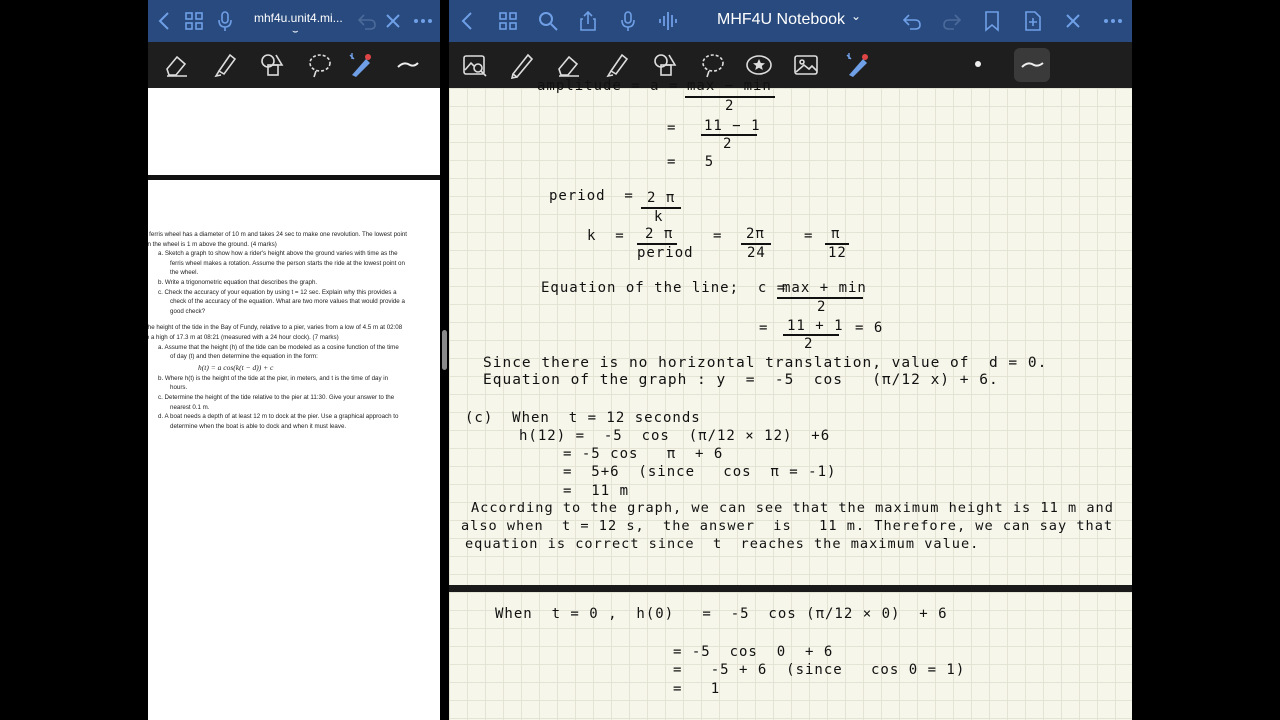  What do you see at coordinates (606, 236) in the screenshot?
I see `k-label: k =` at bounding box center [606, 236].